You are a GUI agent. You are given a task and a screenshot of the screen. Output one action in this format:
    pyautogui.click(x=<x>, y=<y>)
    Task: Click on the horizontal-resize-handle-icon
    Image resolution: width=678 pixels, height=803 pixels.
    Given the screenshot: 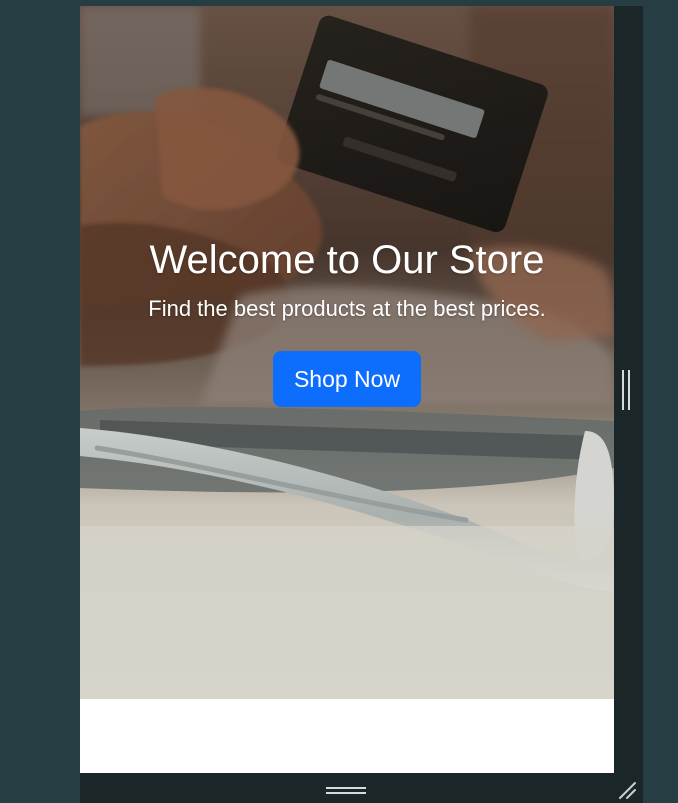 What is the action you would take?
    pyautogui.click(x=346, y=790)
    